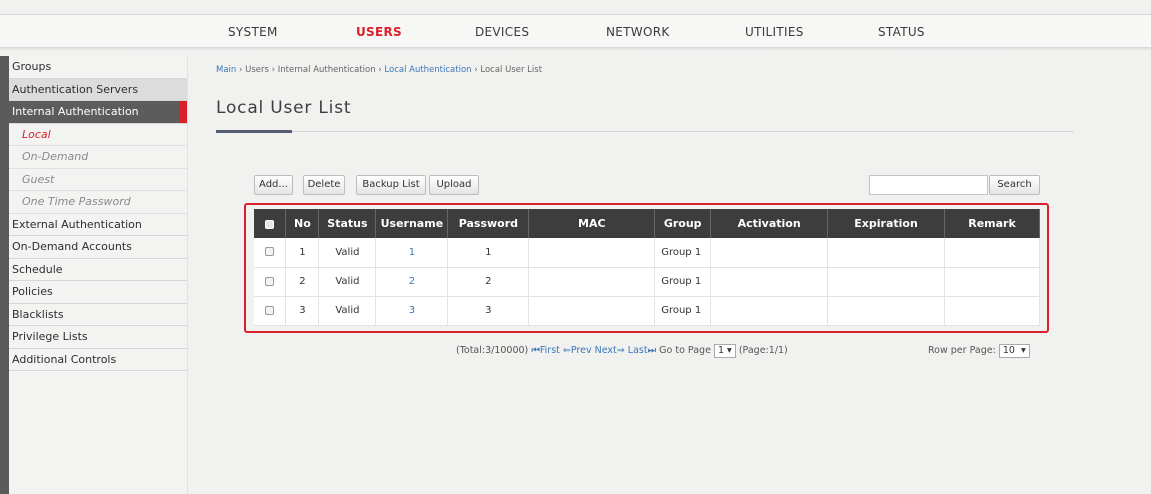 Image resolution: width=1151 pixels, height=494 pixels. I want to click on upload-button: Upload, so click(454, 185).